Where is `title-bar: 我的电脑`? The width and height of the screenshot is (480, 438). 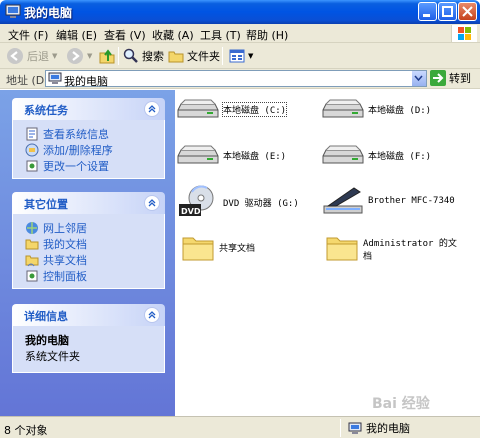
title-bar: 我的电脑 is located at coordinates (240, 12).